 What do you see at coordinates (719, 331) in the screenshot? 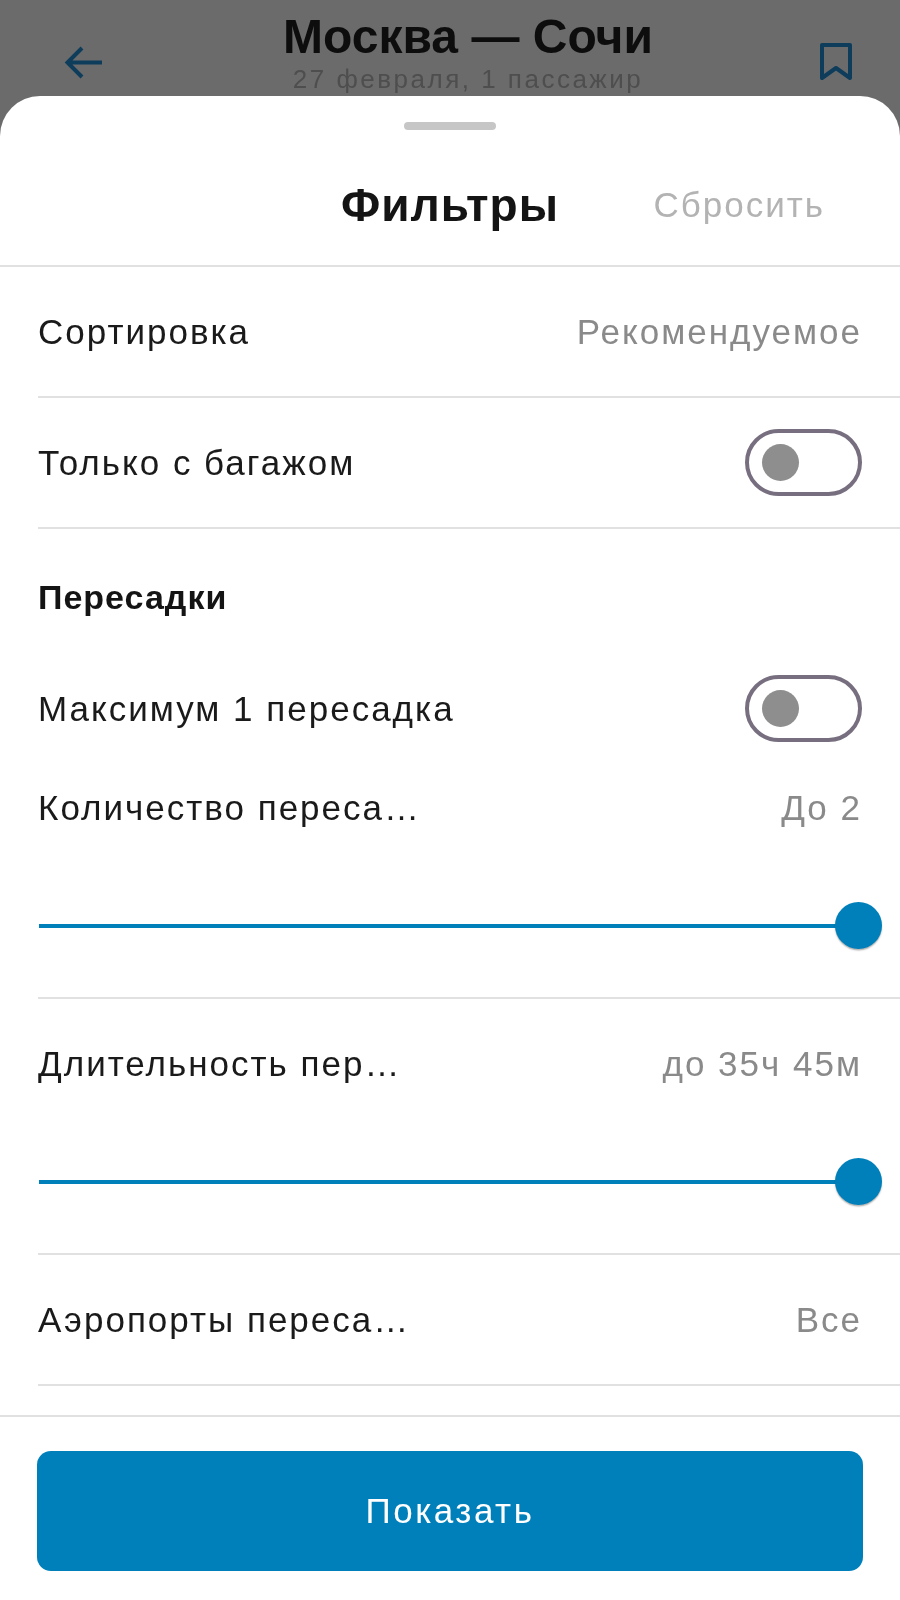
I see `filter-value: Рекомендуемое` at bounding box center [719, 331].